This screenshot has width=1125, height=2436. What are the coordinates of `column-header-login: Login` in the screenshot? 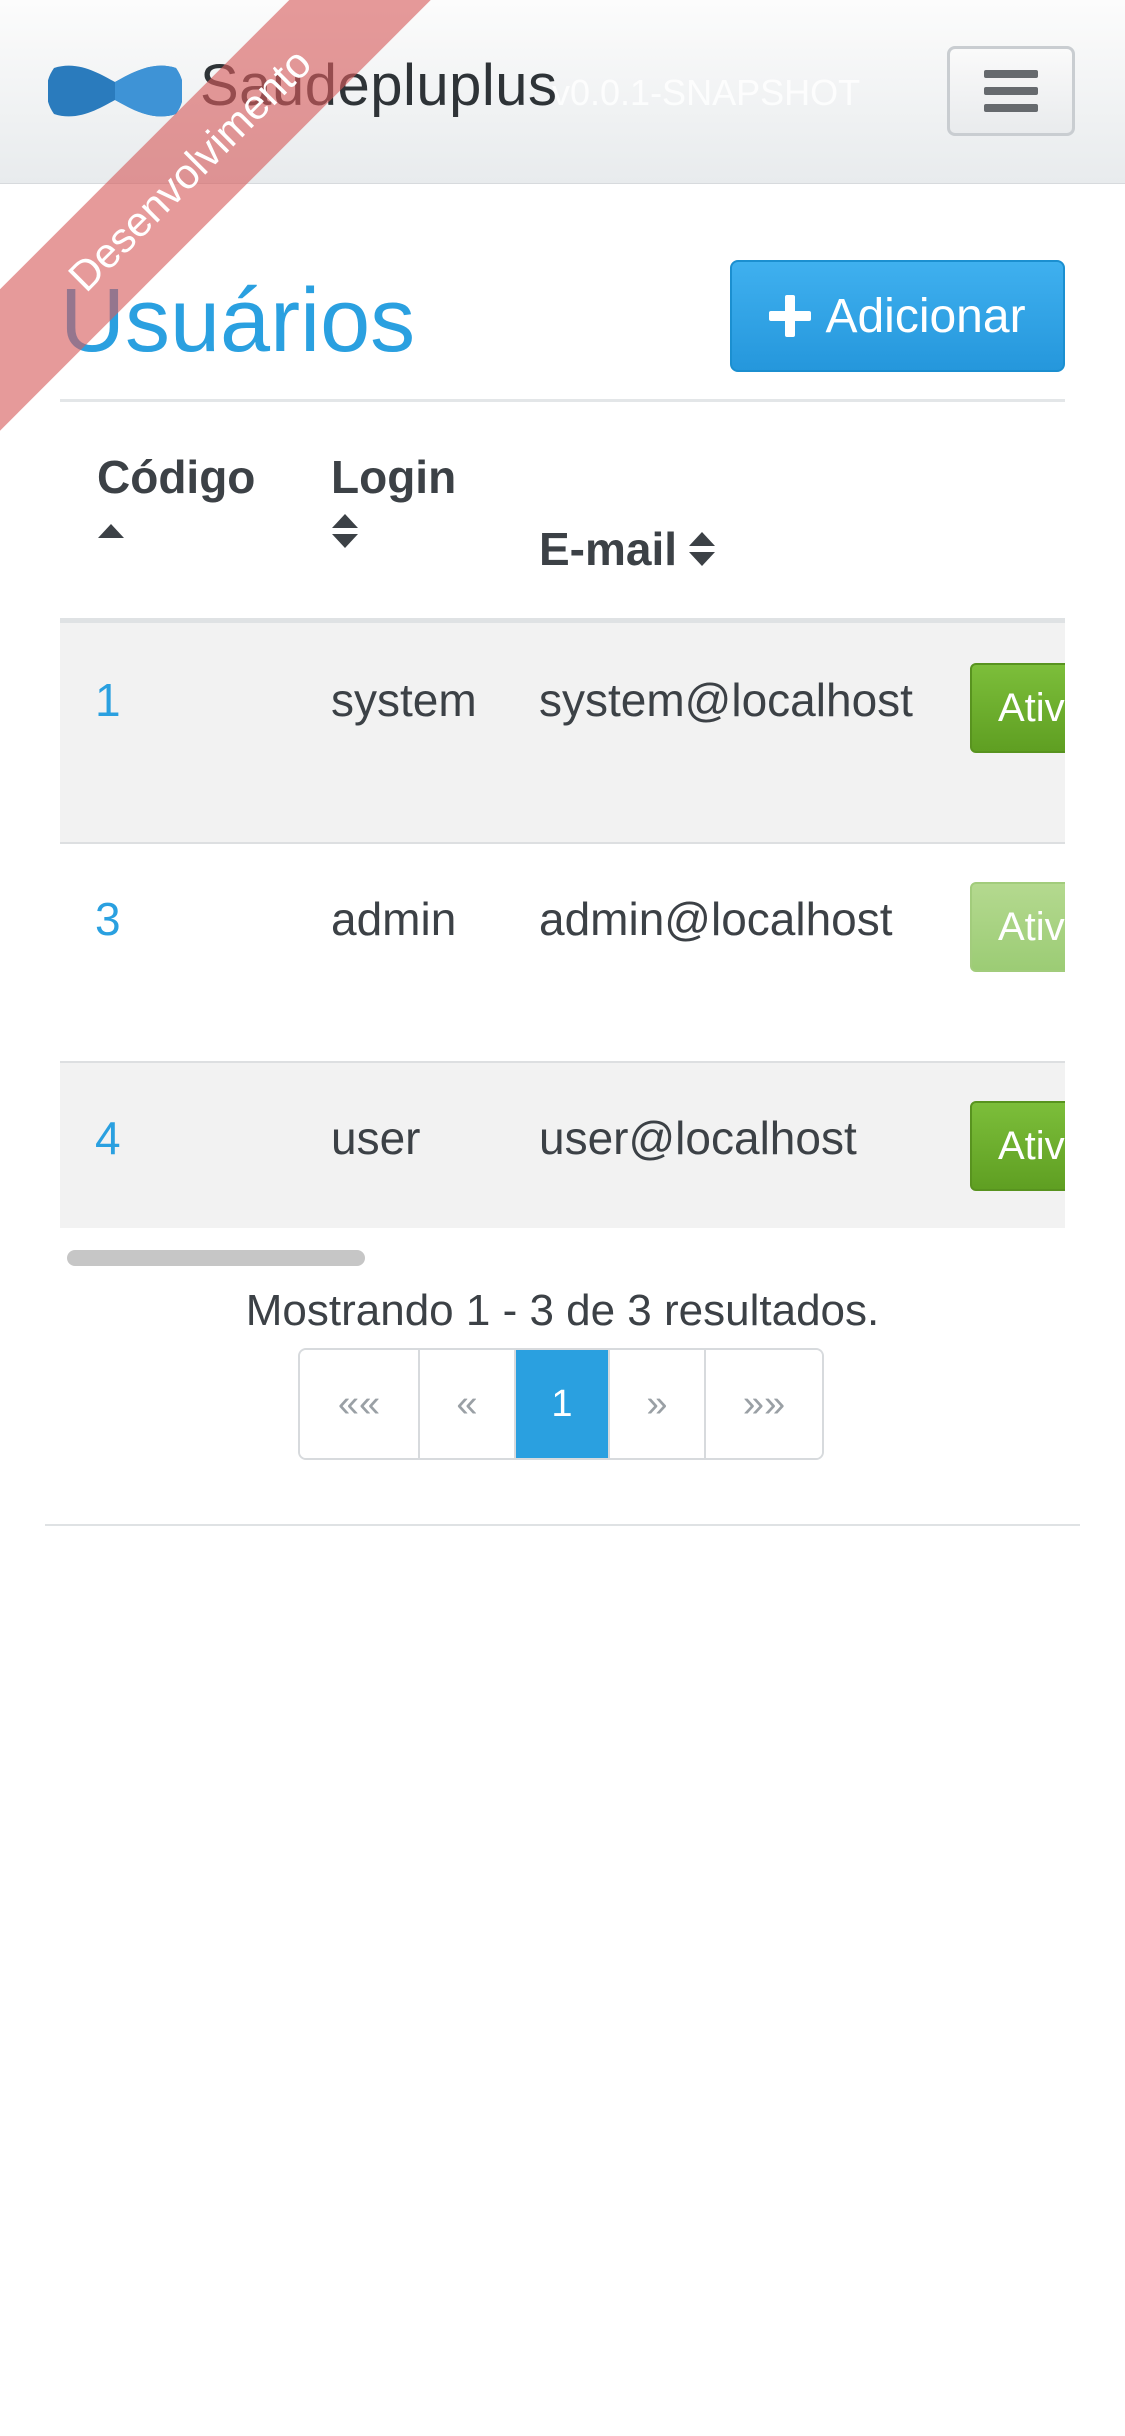 It's located at (393, 499).